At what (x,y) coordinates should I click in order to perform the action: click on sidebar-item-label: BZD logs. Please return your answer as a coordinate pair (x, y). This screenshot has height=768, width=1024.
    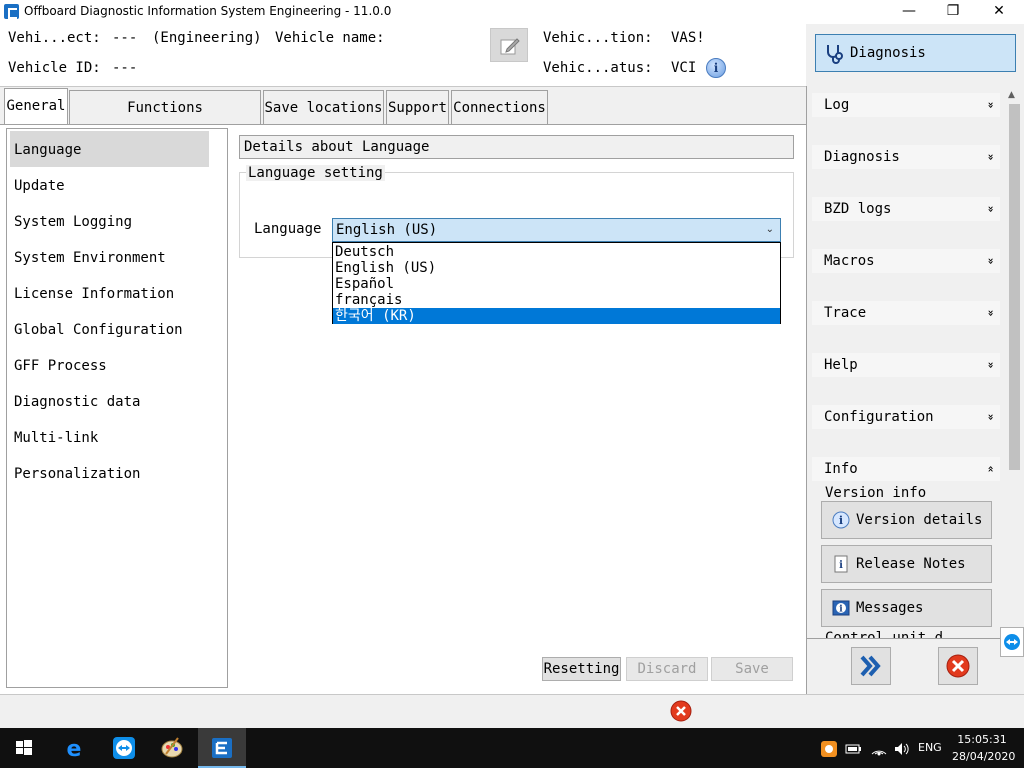
    Looking at the image, I should click on (858, 209).